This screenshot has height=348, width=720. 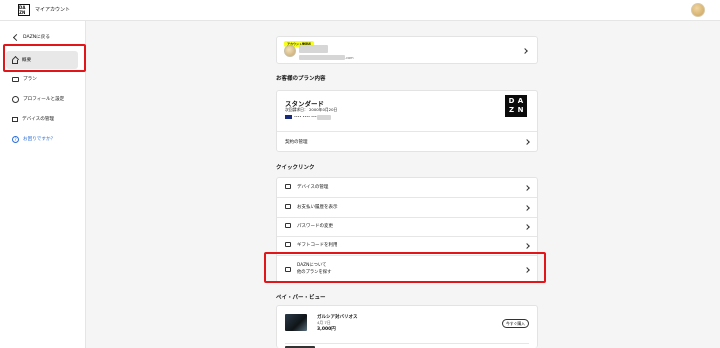 I want to click on redacted-card-digits, so click(x=324, y=117).